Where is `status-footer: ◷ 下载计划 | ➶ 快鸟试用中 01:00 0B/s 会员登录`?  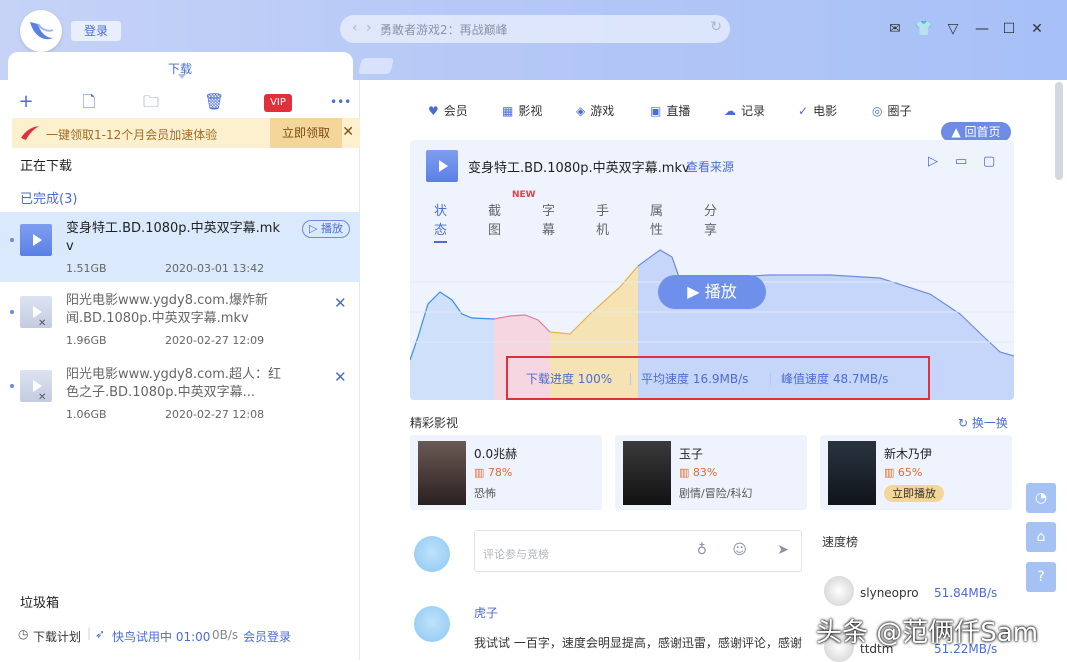
status-footer: ◷ 下载计划 | ➶ 快鸟试用中 01:00 0B/s 会员登录 is located at coordinates (180, 635).